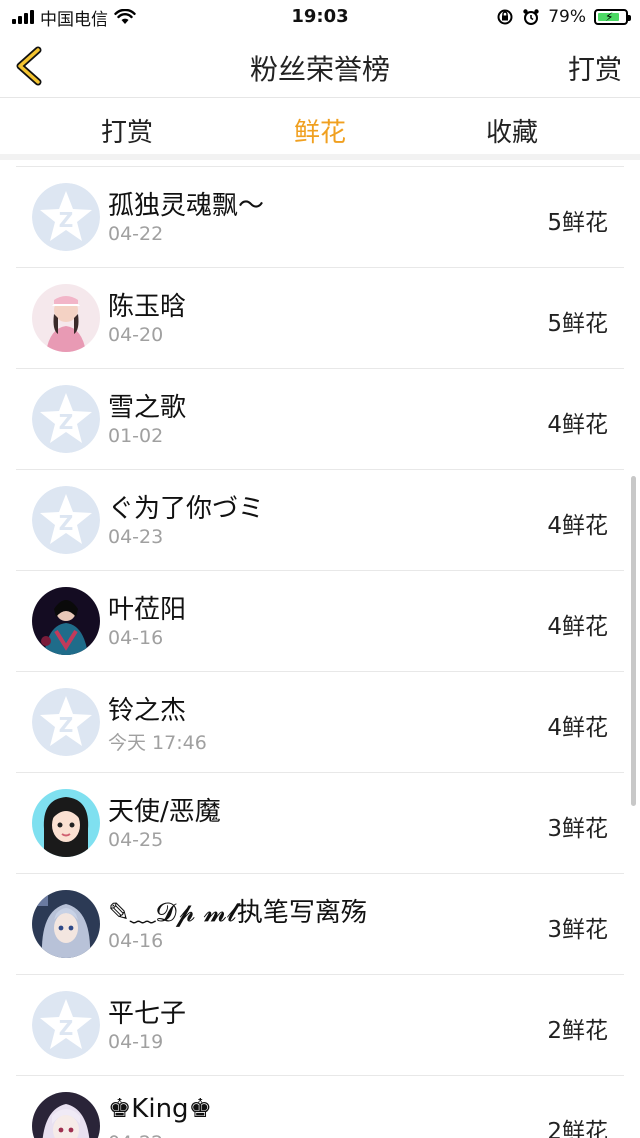 Image resolution: width=640 pixels, height=1138 pixels. What do you see at coordinates (320, 17) in the screenshot?
I see `status-bar: 中国电信 19:03 79% ⚡` at bounding box center [320, 17].